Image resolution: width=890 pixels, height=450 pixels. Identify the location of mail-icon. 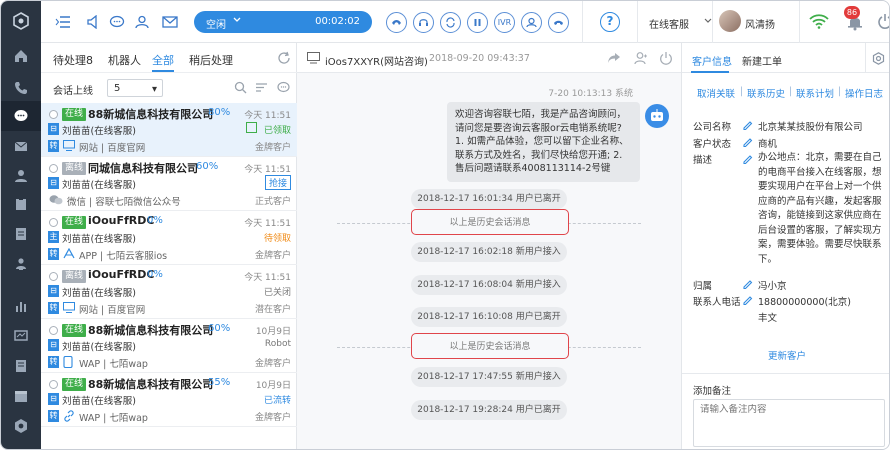
(170, 22).